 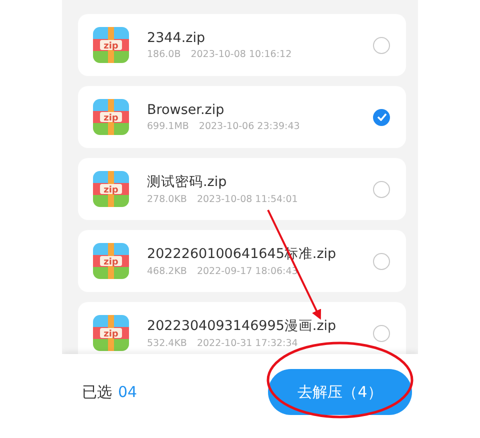 What do you see at coordinates (176, 38) in the screenshot?
I see `file-name: 2344.zip` at bounding box center [176, 38].